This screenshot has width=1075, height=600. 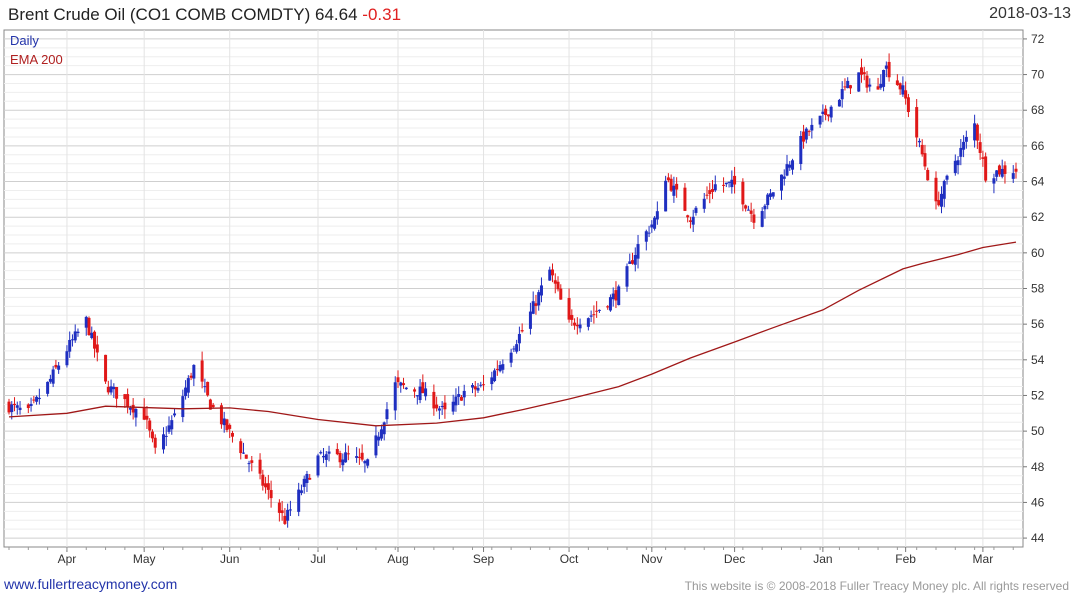 What do you see at coordinates (90, 584) in the screenshot?
I see `site-link: www.fullertreacymoney.com` at bounding box center [90, 584].